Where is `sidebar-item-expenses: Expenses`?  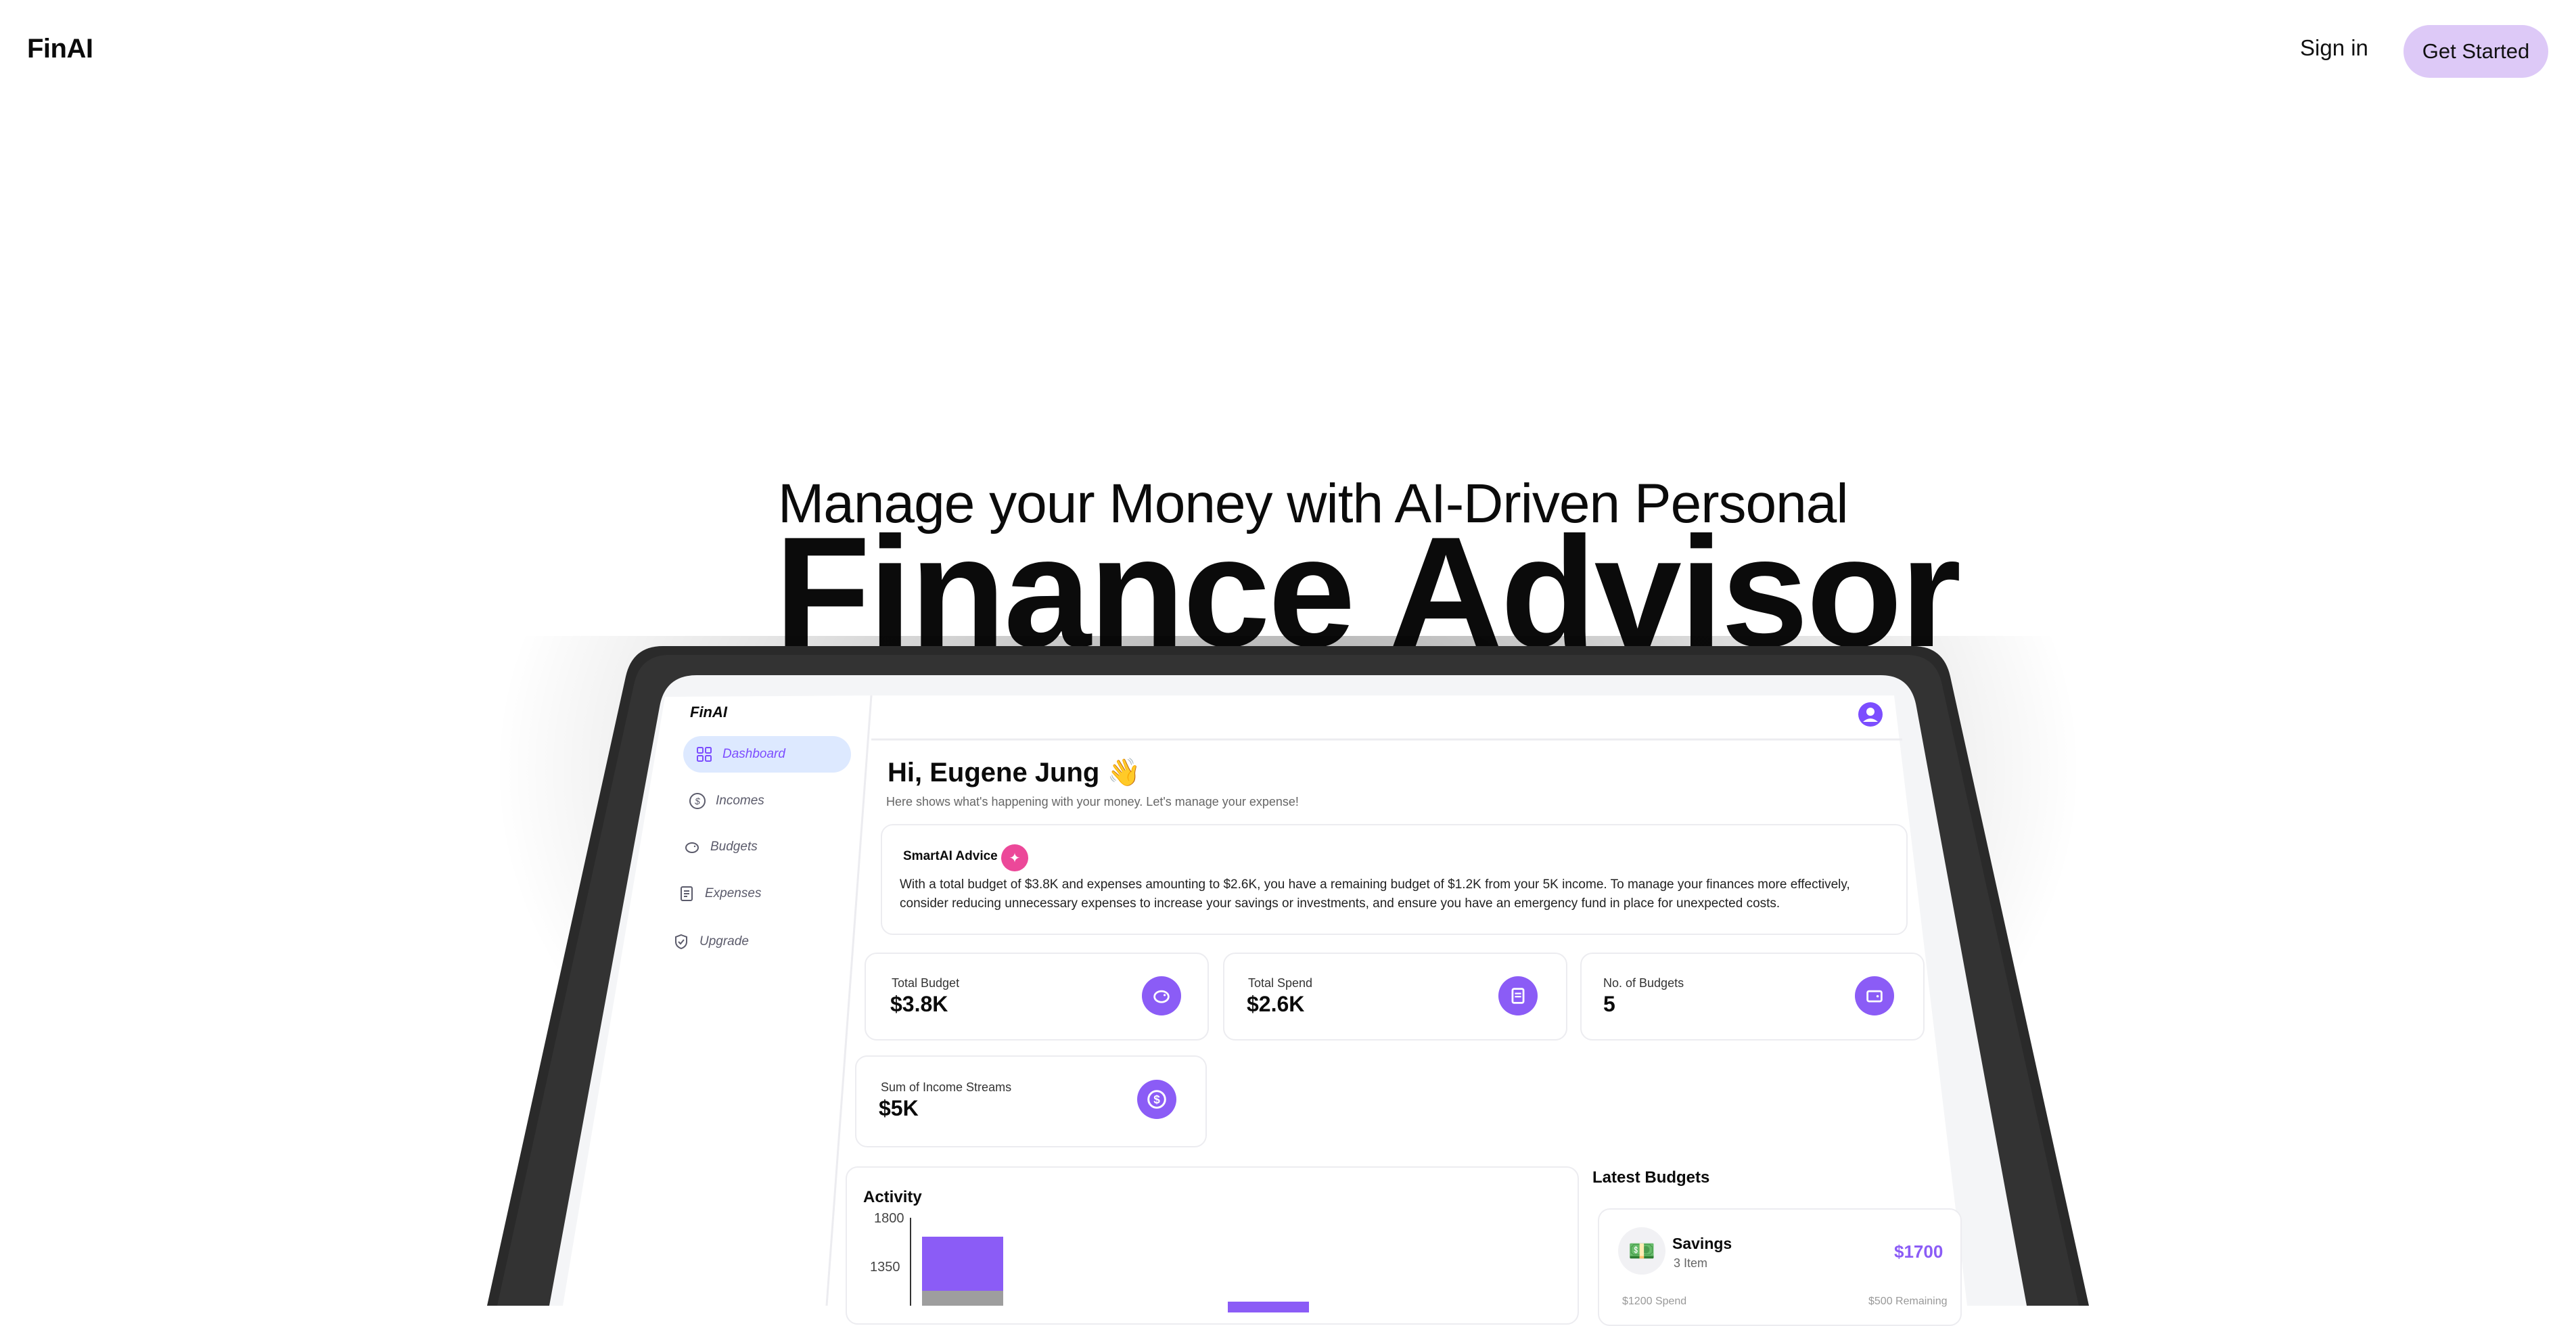 sidebar-item-expenses: Expenses is located at coordinates (719, 894).